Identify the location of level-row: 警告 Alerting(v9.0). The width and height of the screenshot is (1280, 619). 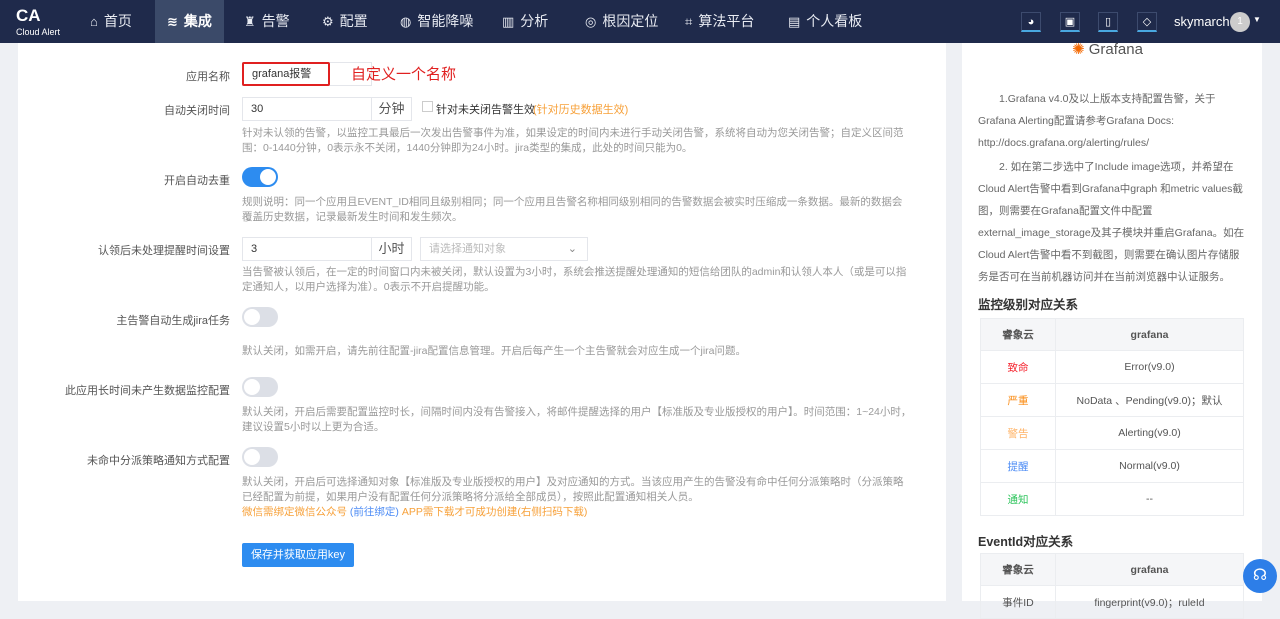
(1112, 433).